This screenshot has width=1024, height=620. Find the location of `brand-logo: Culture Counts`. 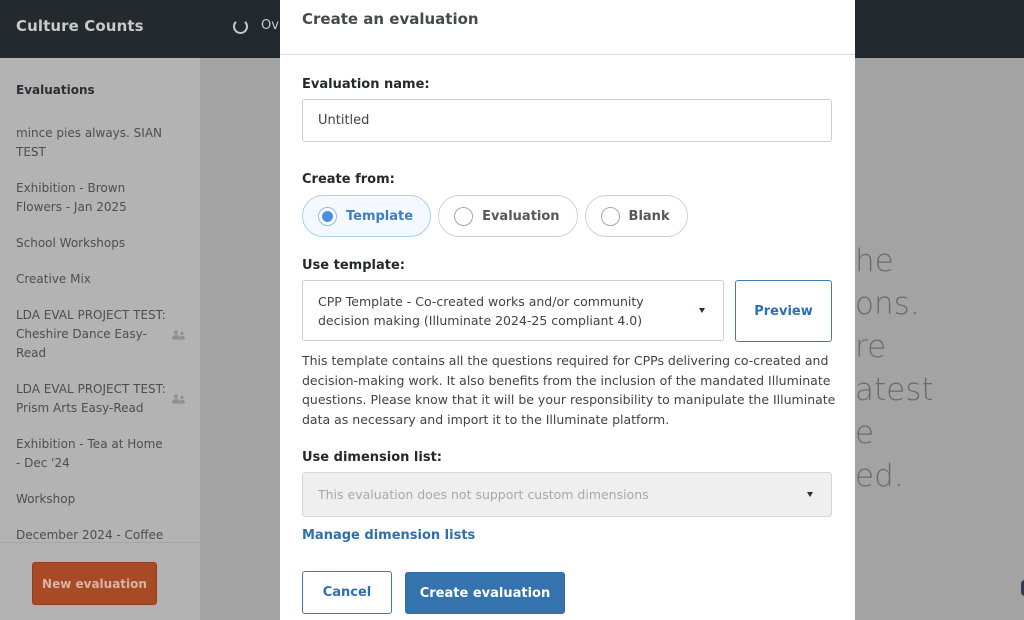

brand-logo: Culture Counts is located at coordinates (80, 26).